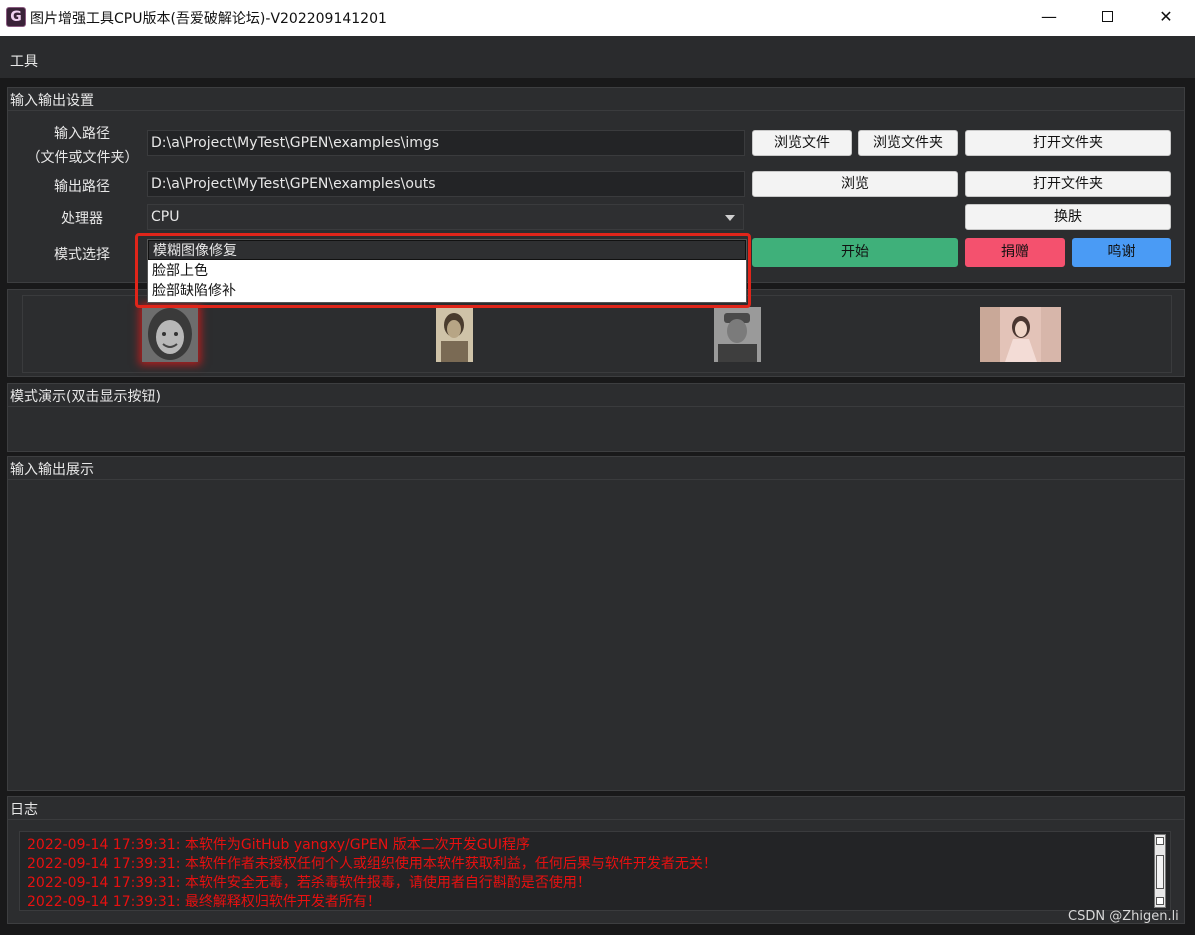  Describe the element at coordinates (82, 187) in the screenshot. I see `output-path-label: 输出路径` at that location.